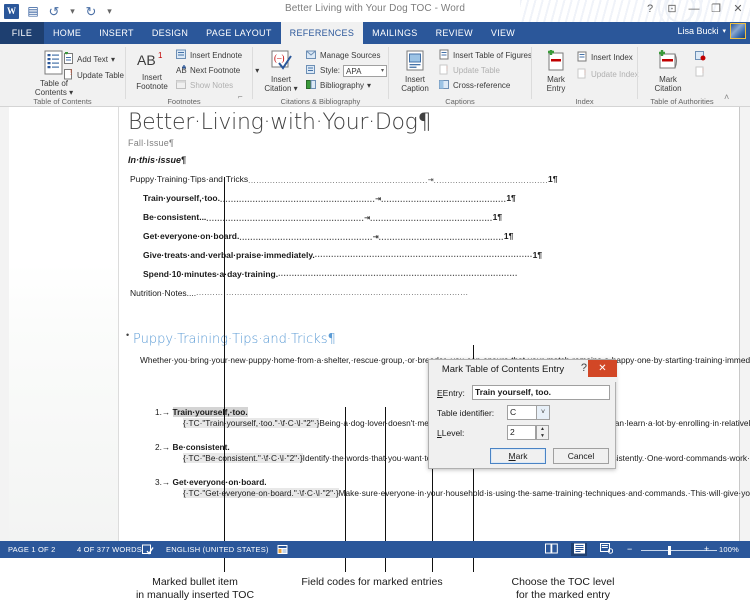 This screenshot has width=750, height=615. What do you see at coordinates (394, 33) in the screenshot?
I see `tab-mailings: MAILINGS` at bounding box center [394, 33].